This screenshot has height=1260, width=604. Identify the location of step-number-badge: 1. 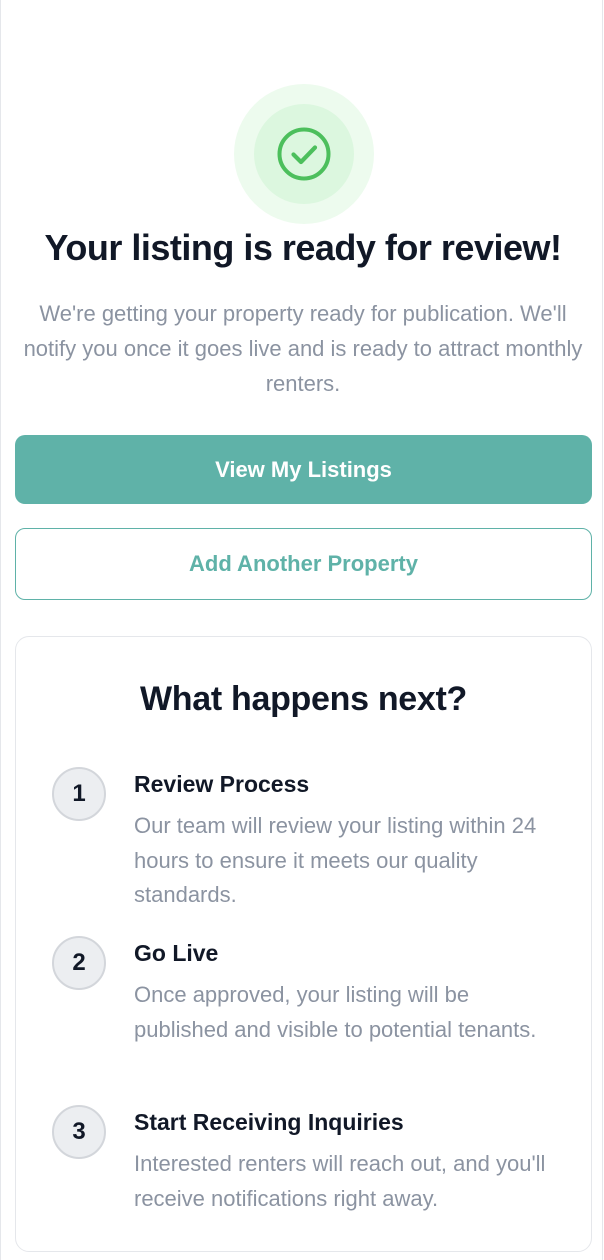
(79, 794).